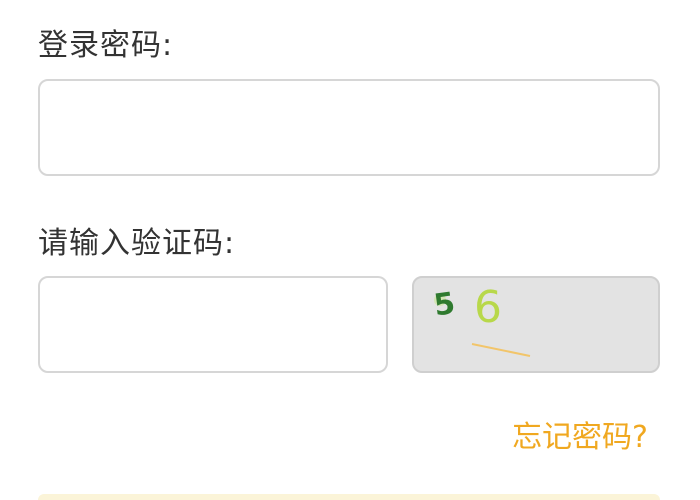 This screenshot has width=700, height=500. What do you see at coordinates (536, 324) in the screenshot?
I see `captcha-image: 5 6` at bounding box center [536, 324].